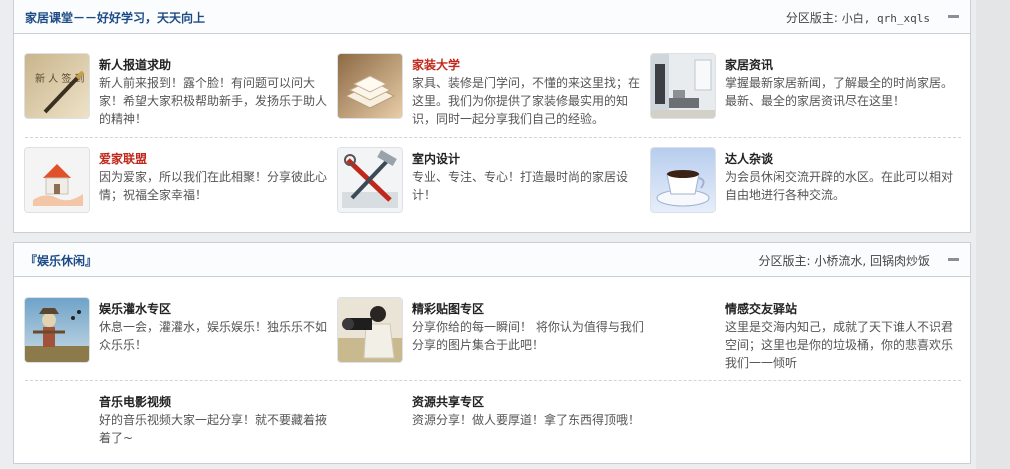 The width and height of the screenshot is (1010, 469). Describe the element at coordinates (370, 330) in the screenshot. I see `camera-person-icon` at that location.